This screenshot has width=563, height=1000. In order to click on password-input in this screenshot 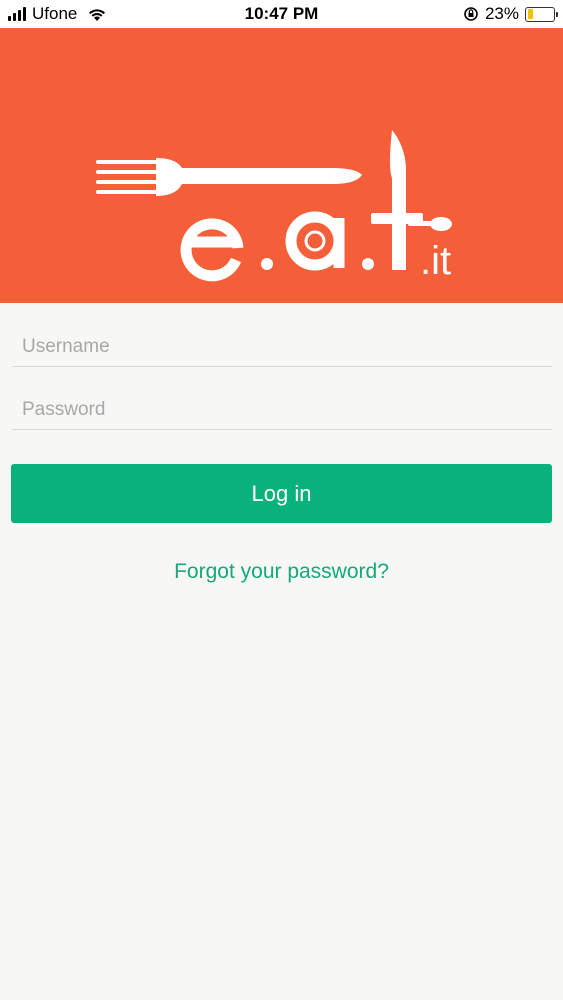, I will do `click(282, 409)`.